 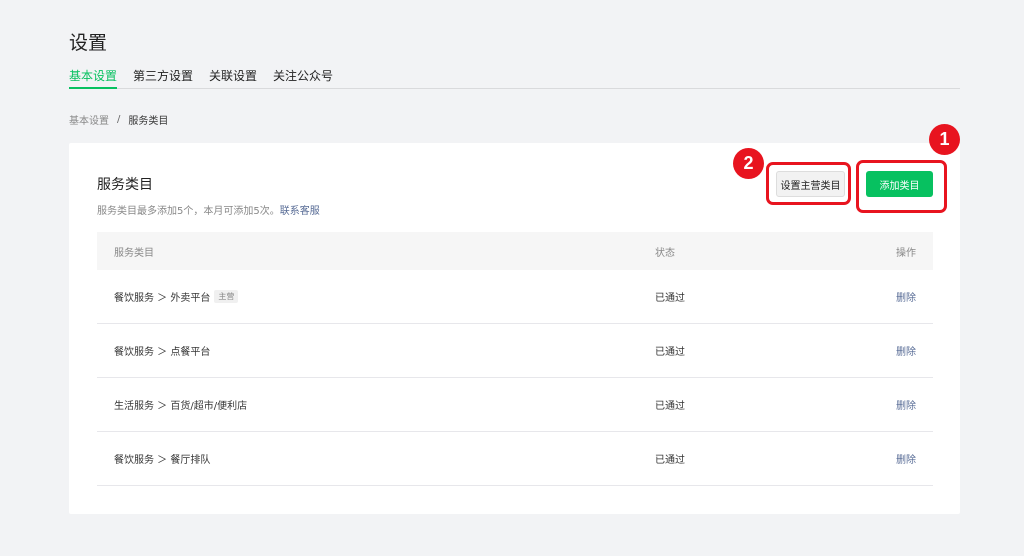 I want to click on header-name: 服务类目, so click(x=134, y=253).